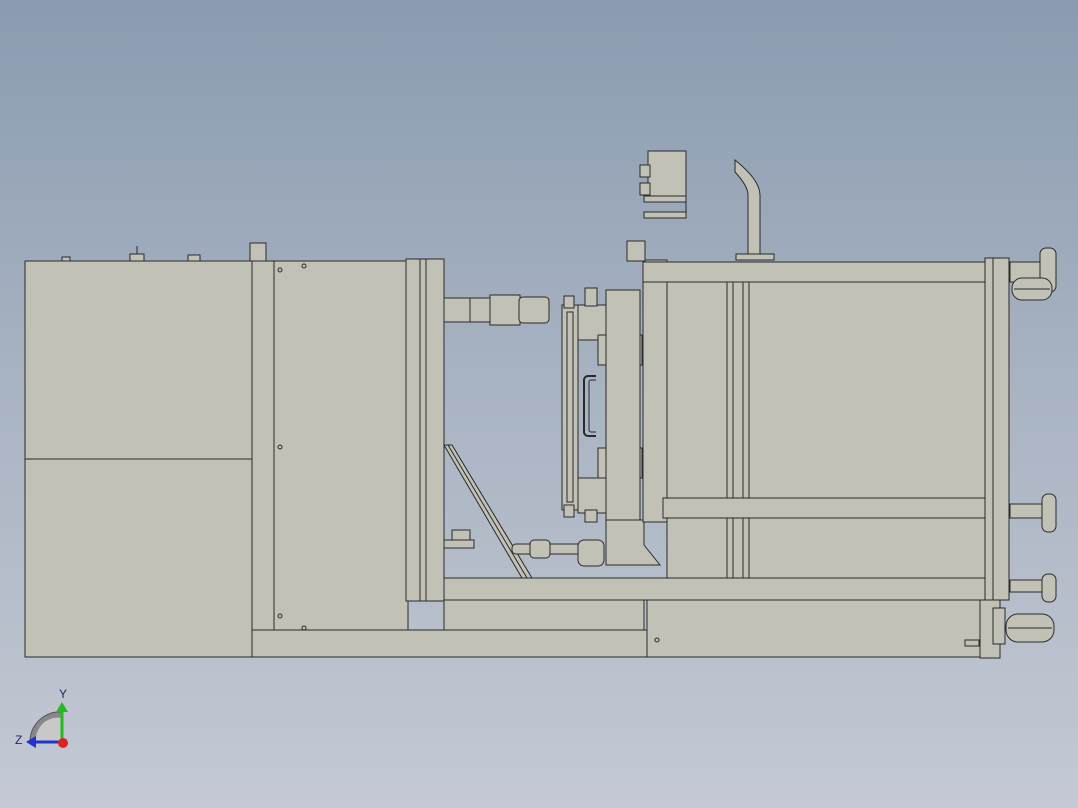  What do you see at coordinates (602, 405) in the screenshot?
I see `door-hinge-assembly` at bounding box center [602, 405].